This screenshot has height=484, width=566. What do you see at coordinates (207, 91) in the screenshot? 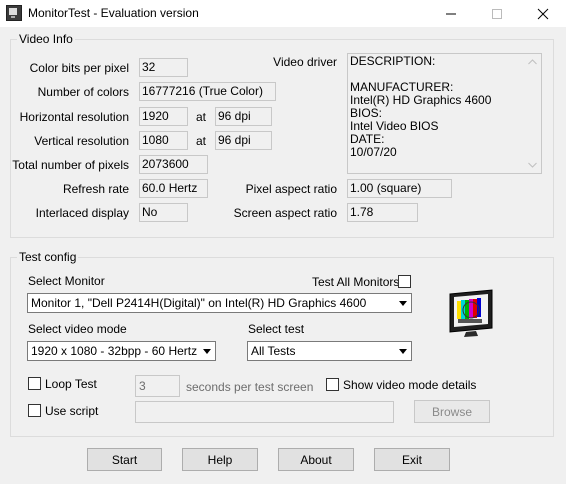
I see `num-colors-value: 16777216 (True Color)` at bounding box center [207, 91].